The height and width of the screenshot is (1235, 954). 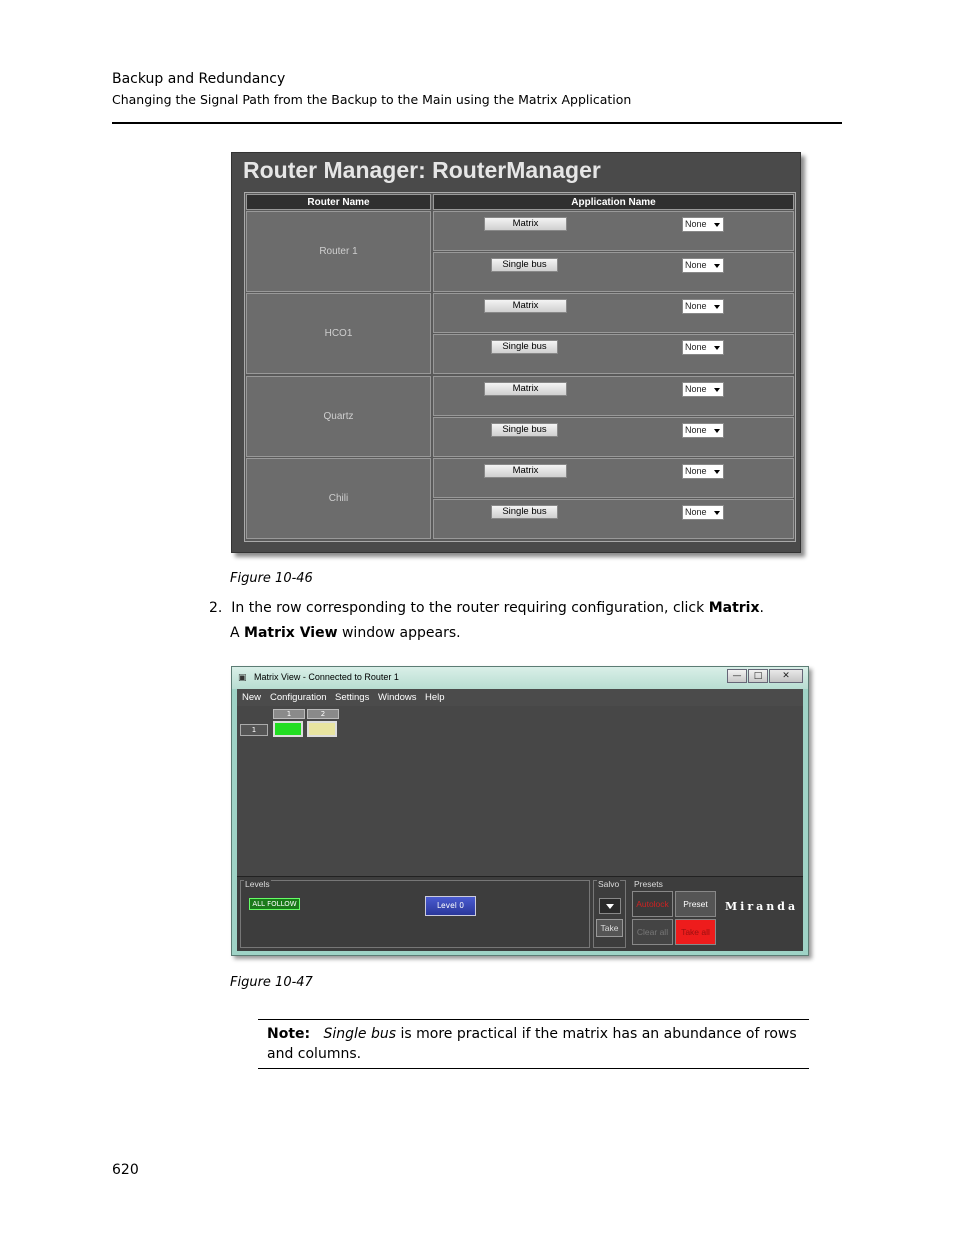 I want to click on app-icon: ▣, so click(x=242, y=678).